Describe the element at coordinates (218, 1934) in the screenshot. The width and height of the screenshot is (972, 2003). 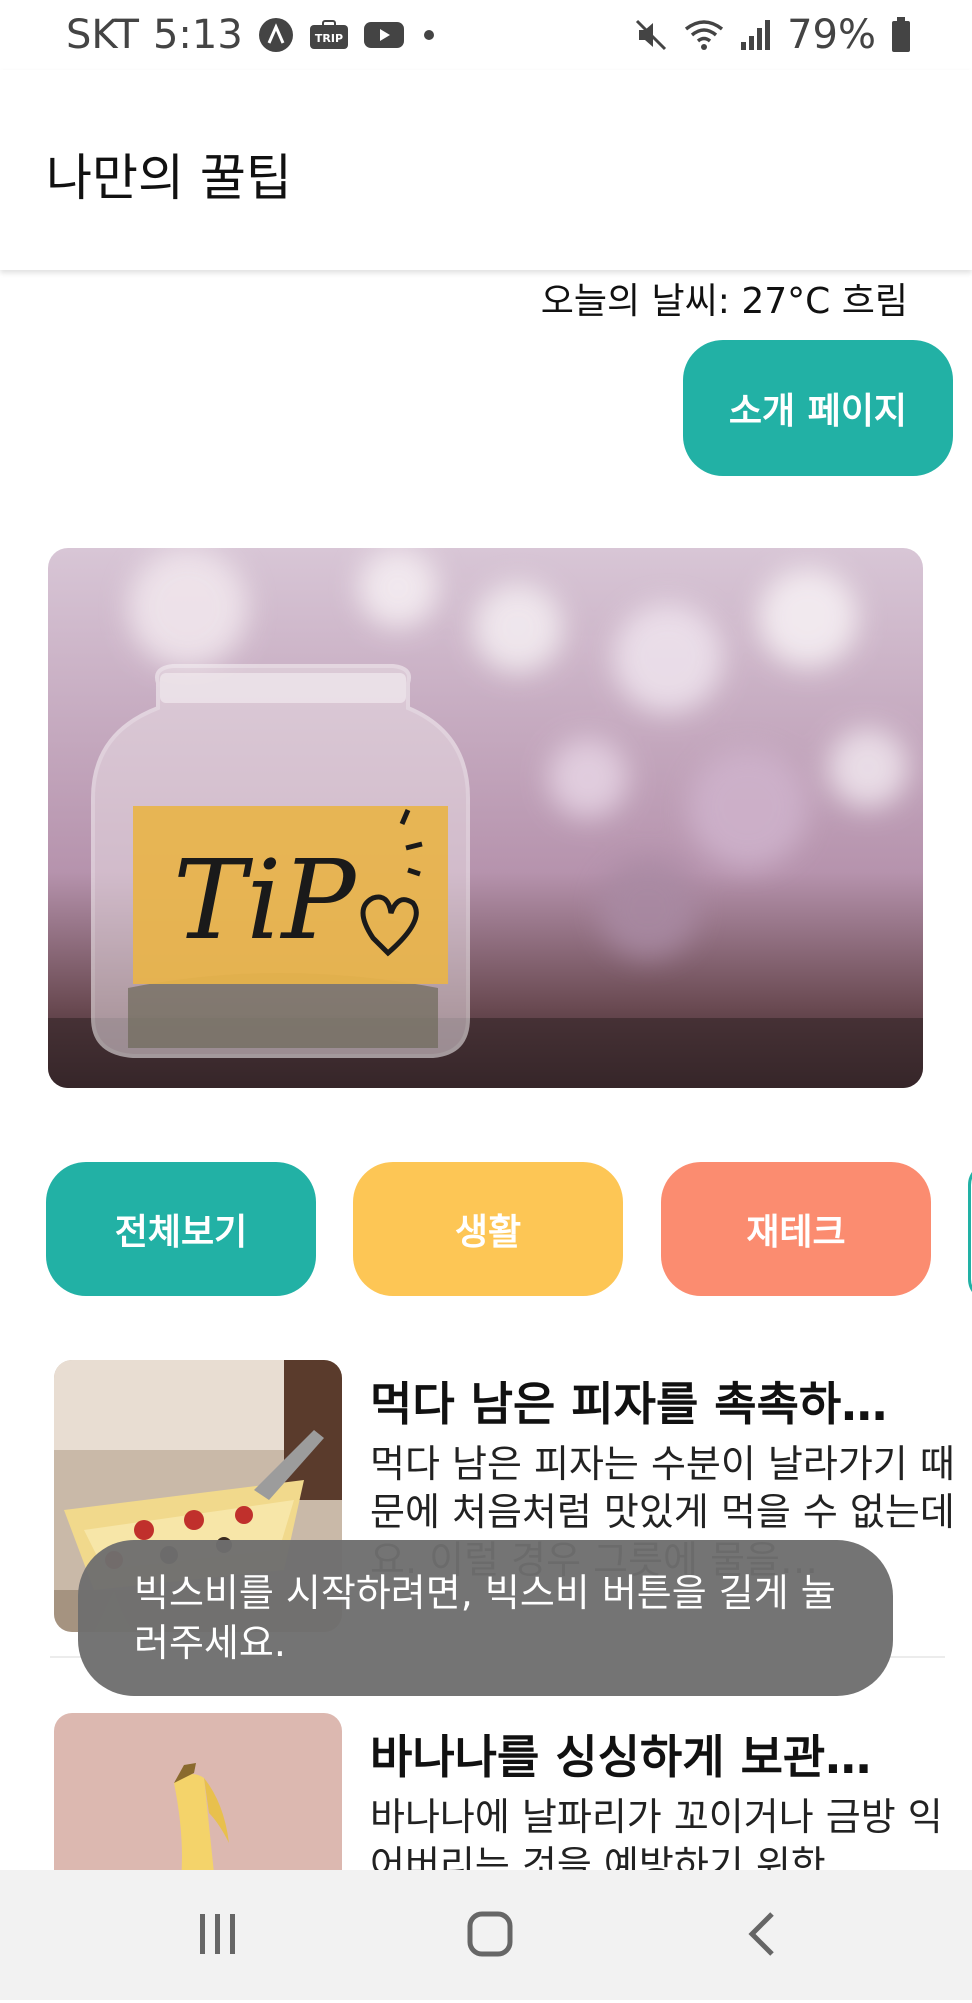
I see `recent-apps-icon` at that location.